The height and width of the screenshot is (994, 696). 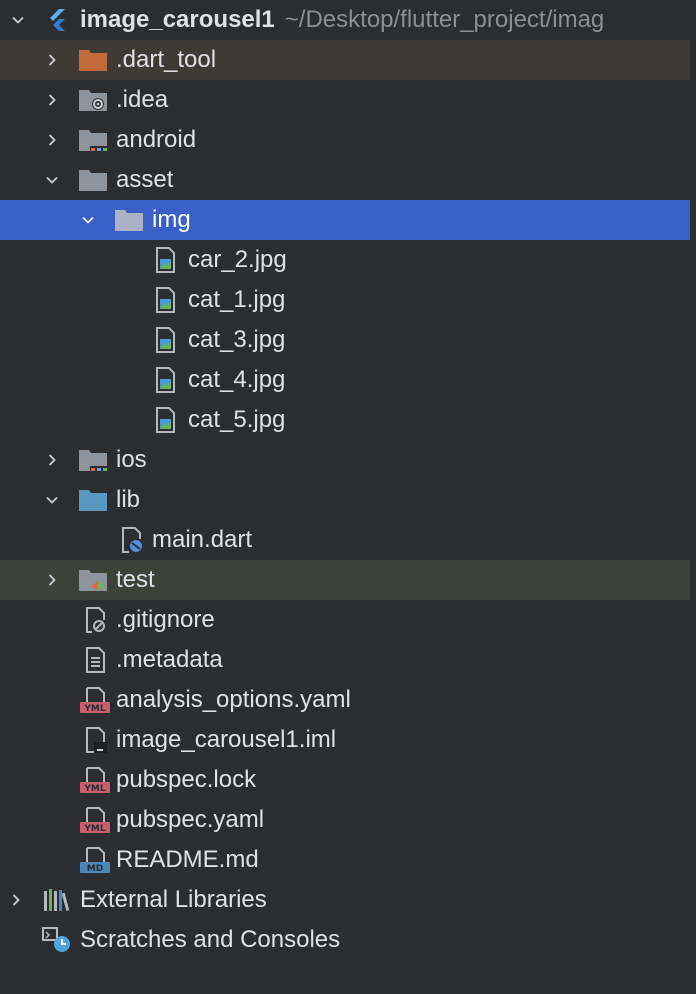 What do you see at coordinates (187, 859) in the screenshot?
I see `item-label: README.md` at bounding box center [187, 859].